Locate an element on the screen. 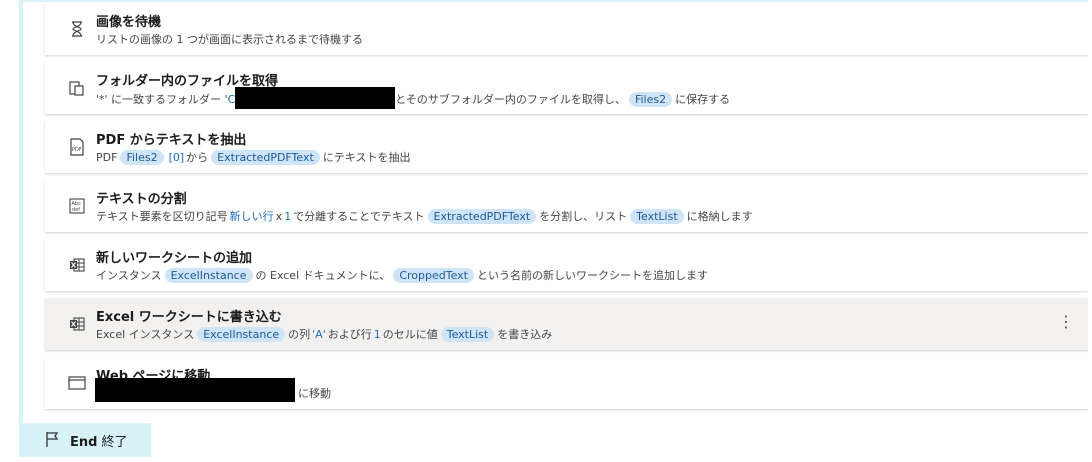  svg-text: PDF is located at coordinates (77, 150).